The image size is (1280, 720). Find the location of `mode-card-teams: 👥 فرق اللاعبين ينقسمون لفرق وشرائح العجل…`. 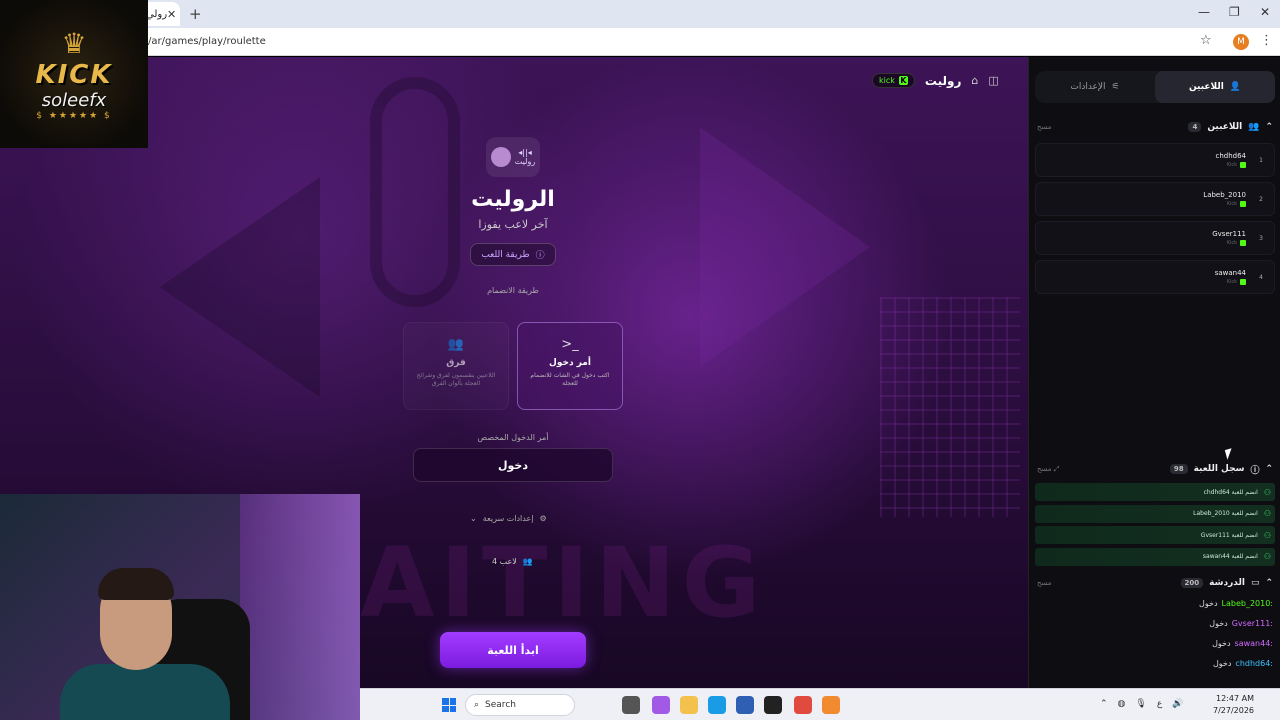

mode-card-teams: 👥 فرق اللاعبين ينقسمون لفرق وشرائح العجل… is located at coordinates (456, 366).